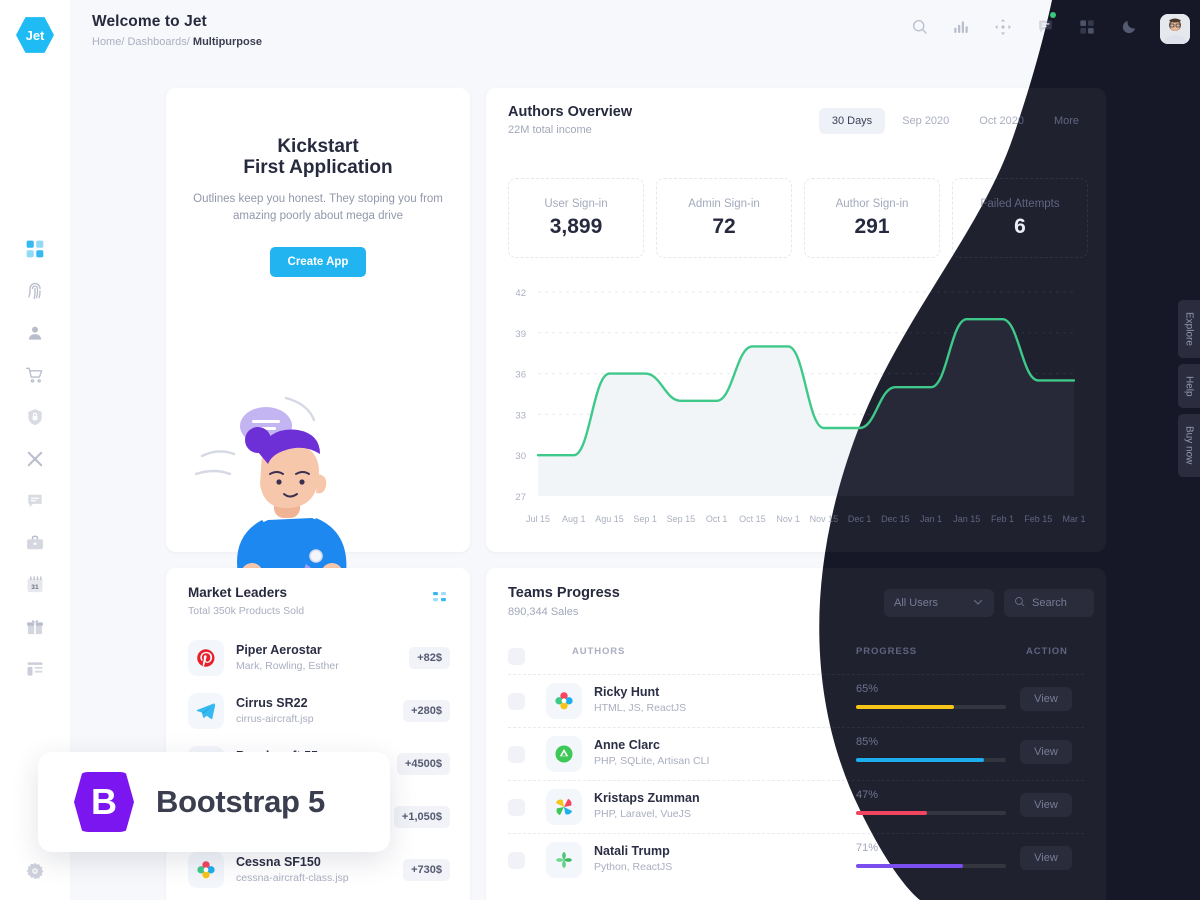  Describe the element at coordinates (1053, 15) in the screenshot. I see `notification-dot-dark` at that location.